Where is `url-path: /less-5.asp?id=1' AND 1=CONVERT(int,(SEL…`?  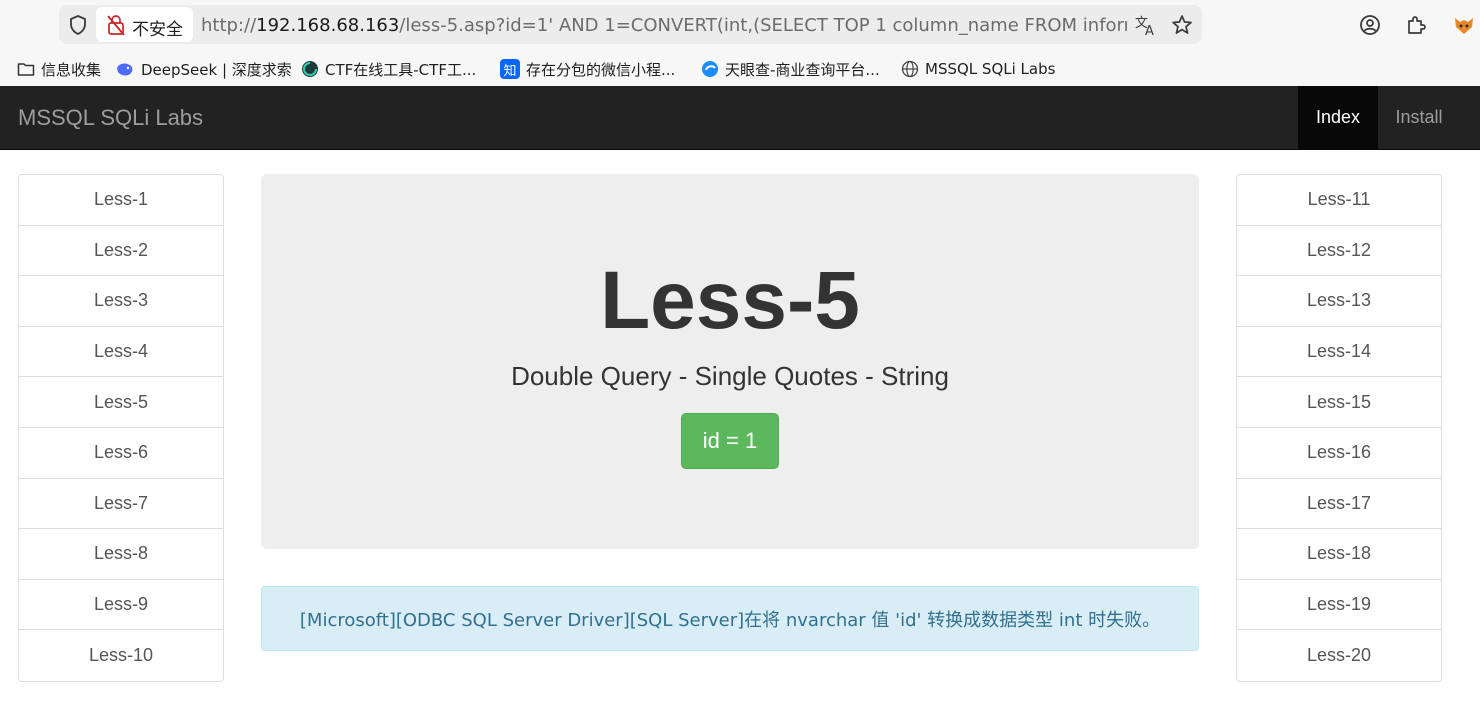 url-path: /less-5.asp?id=1' AND 1=CONVERT(int,(SEL… is located at coordinates (763, 25).